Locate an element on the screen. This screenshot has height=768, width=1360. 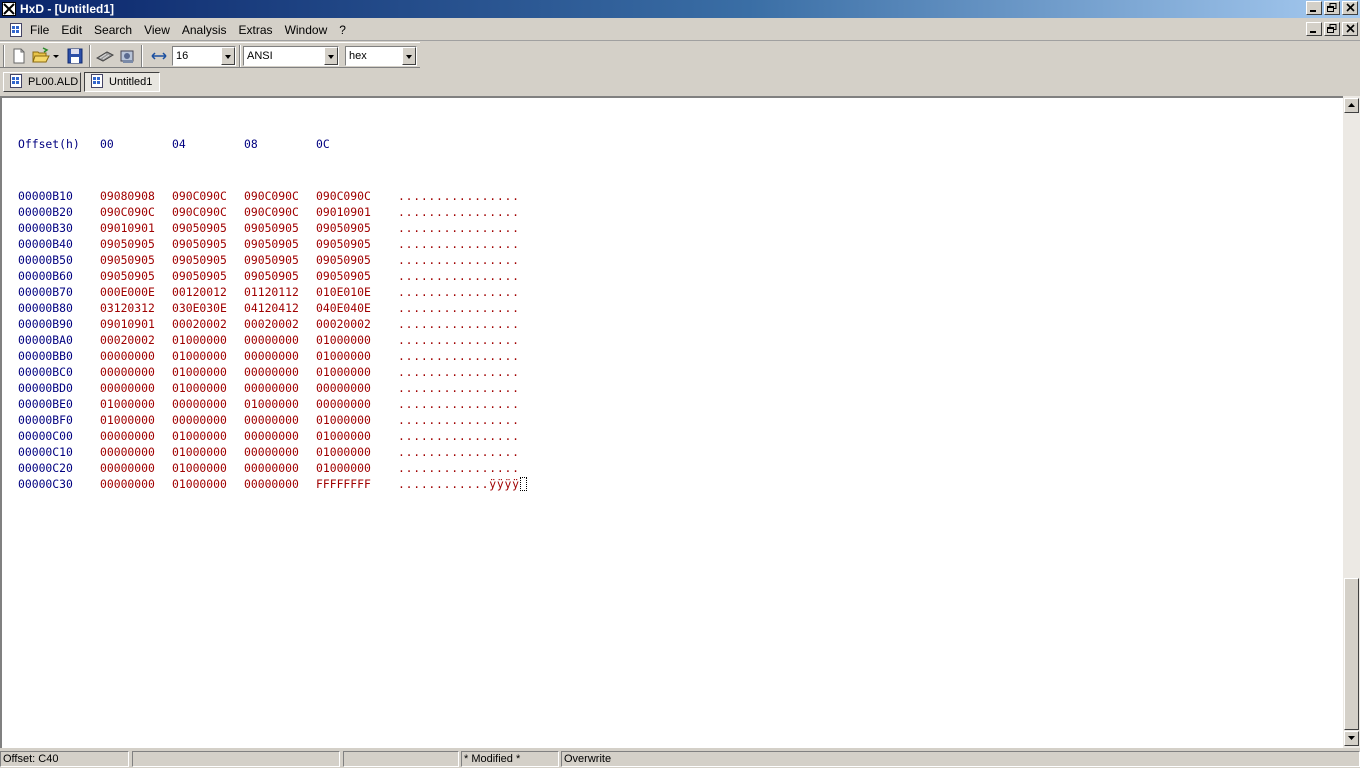
hex-bytes: 010E010E is located at coordinates (357, 292).